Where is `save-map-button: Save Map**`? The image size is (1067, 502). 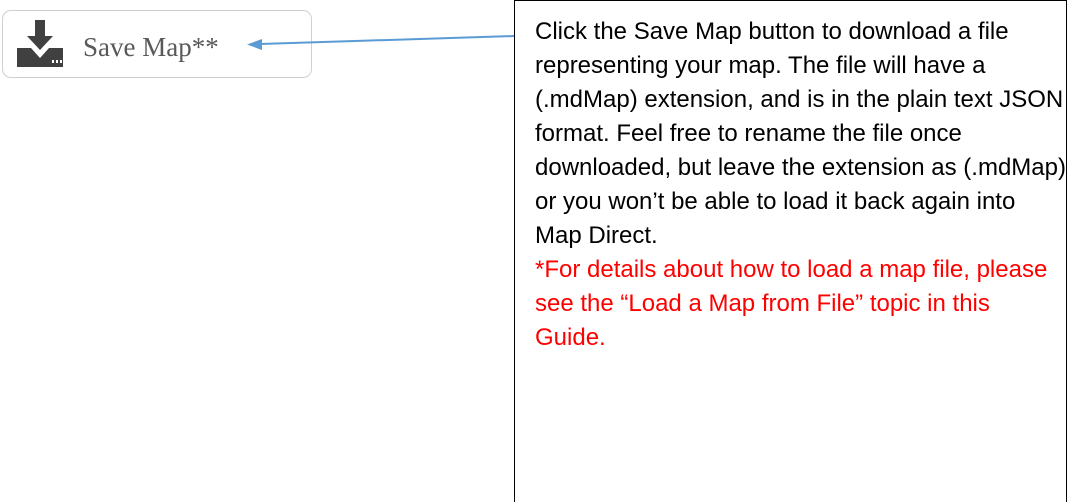 save-map-button: Save Map** is located at coordinates (157, 44).